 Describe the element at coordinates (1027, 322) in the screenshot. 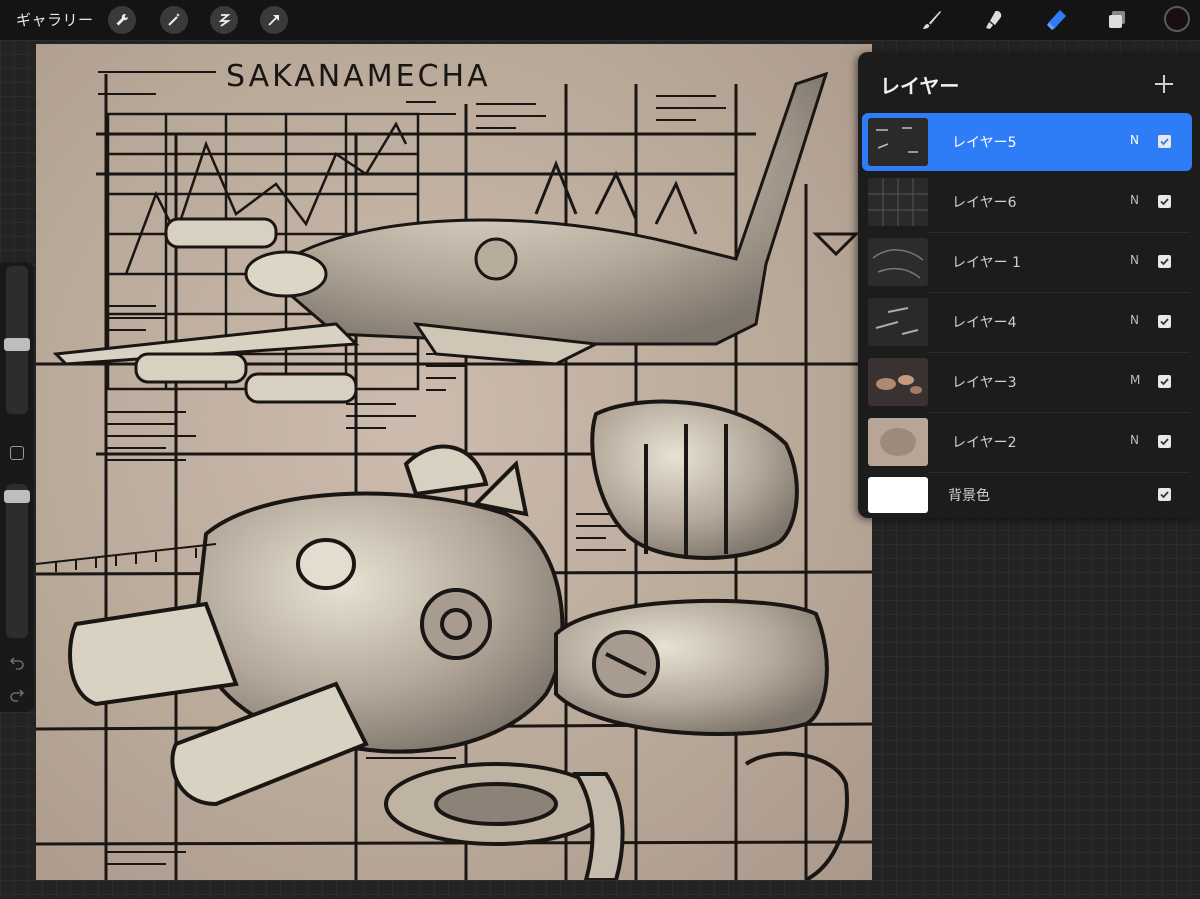

I see `layer-row-layer4: レイヤー4 N` at that location.